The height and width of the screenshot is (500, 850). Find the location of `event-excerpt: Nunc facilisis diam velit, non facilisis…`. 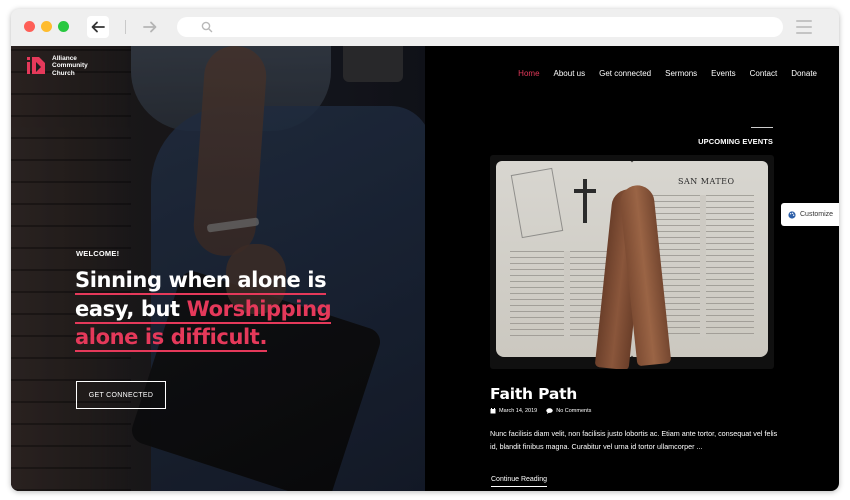

event-excerpt: Nunc facilisis diam velit, non facilisis… is located at coordinates (634, 440).